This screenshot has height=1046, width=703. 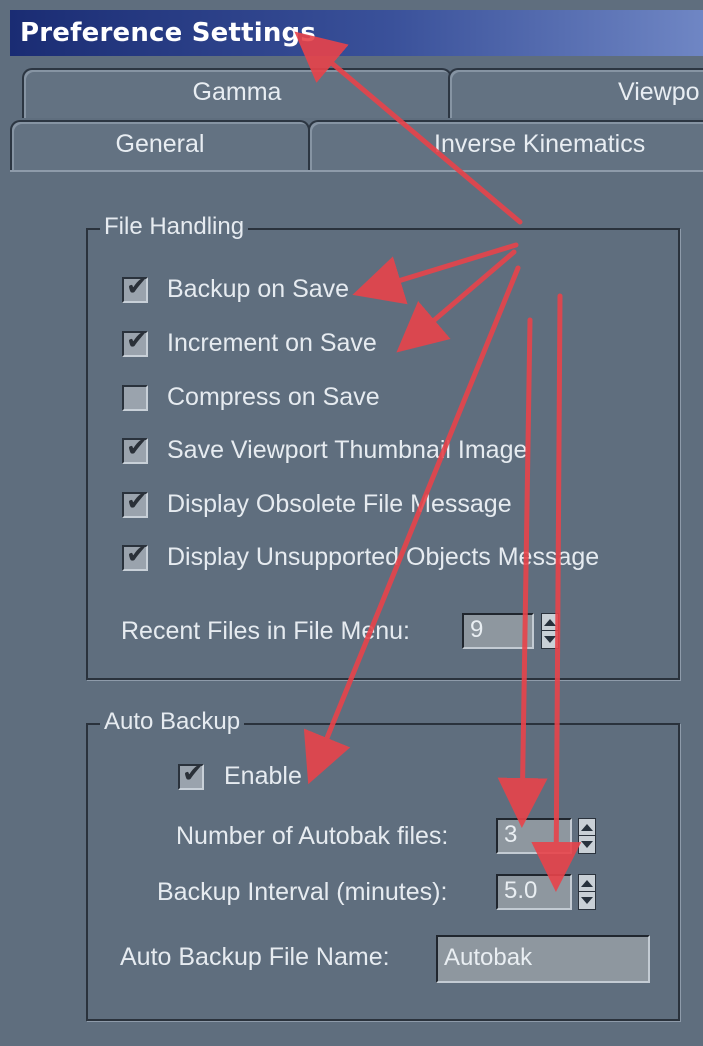 What do you see at coordinates (408, 128) in the screenshot?
I see `arrow-to-title` at bounding box center [408, 128].